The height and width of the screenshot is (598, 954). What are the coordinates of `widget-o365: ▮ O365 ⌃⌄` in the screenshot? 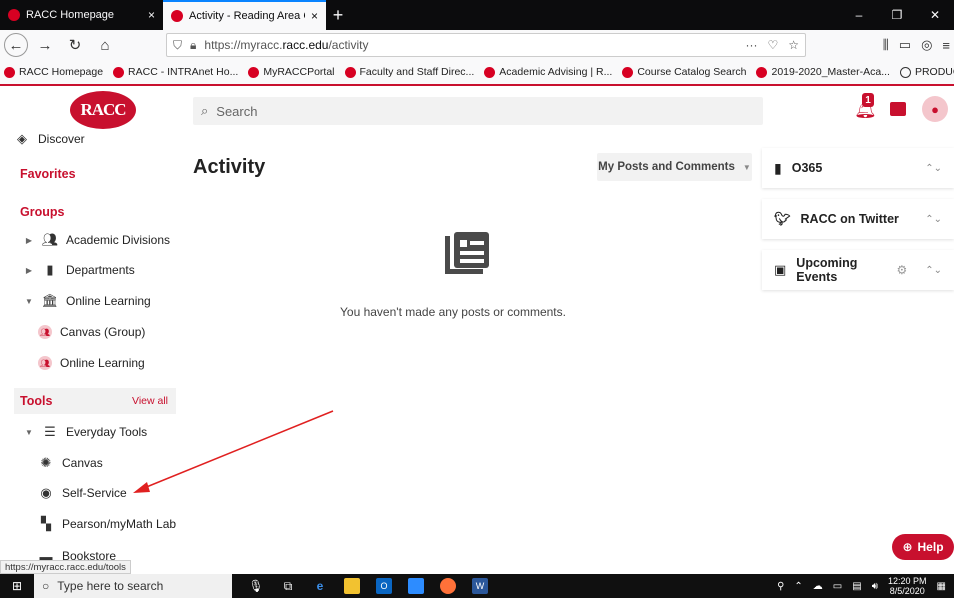 It's located at (858, 168).